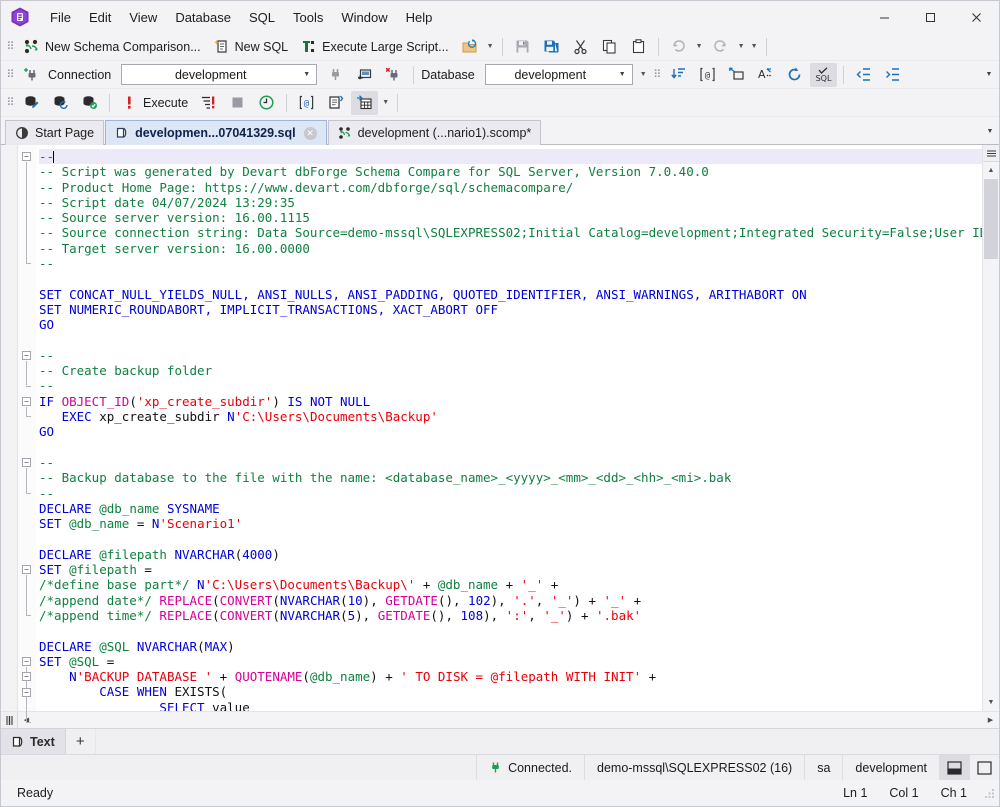 Image resolution: width=1000 pixels, height=807 pixels. I want to click on tab-start-page: Start Page, so click(55, 132).